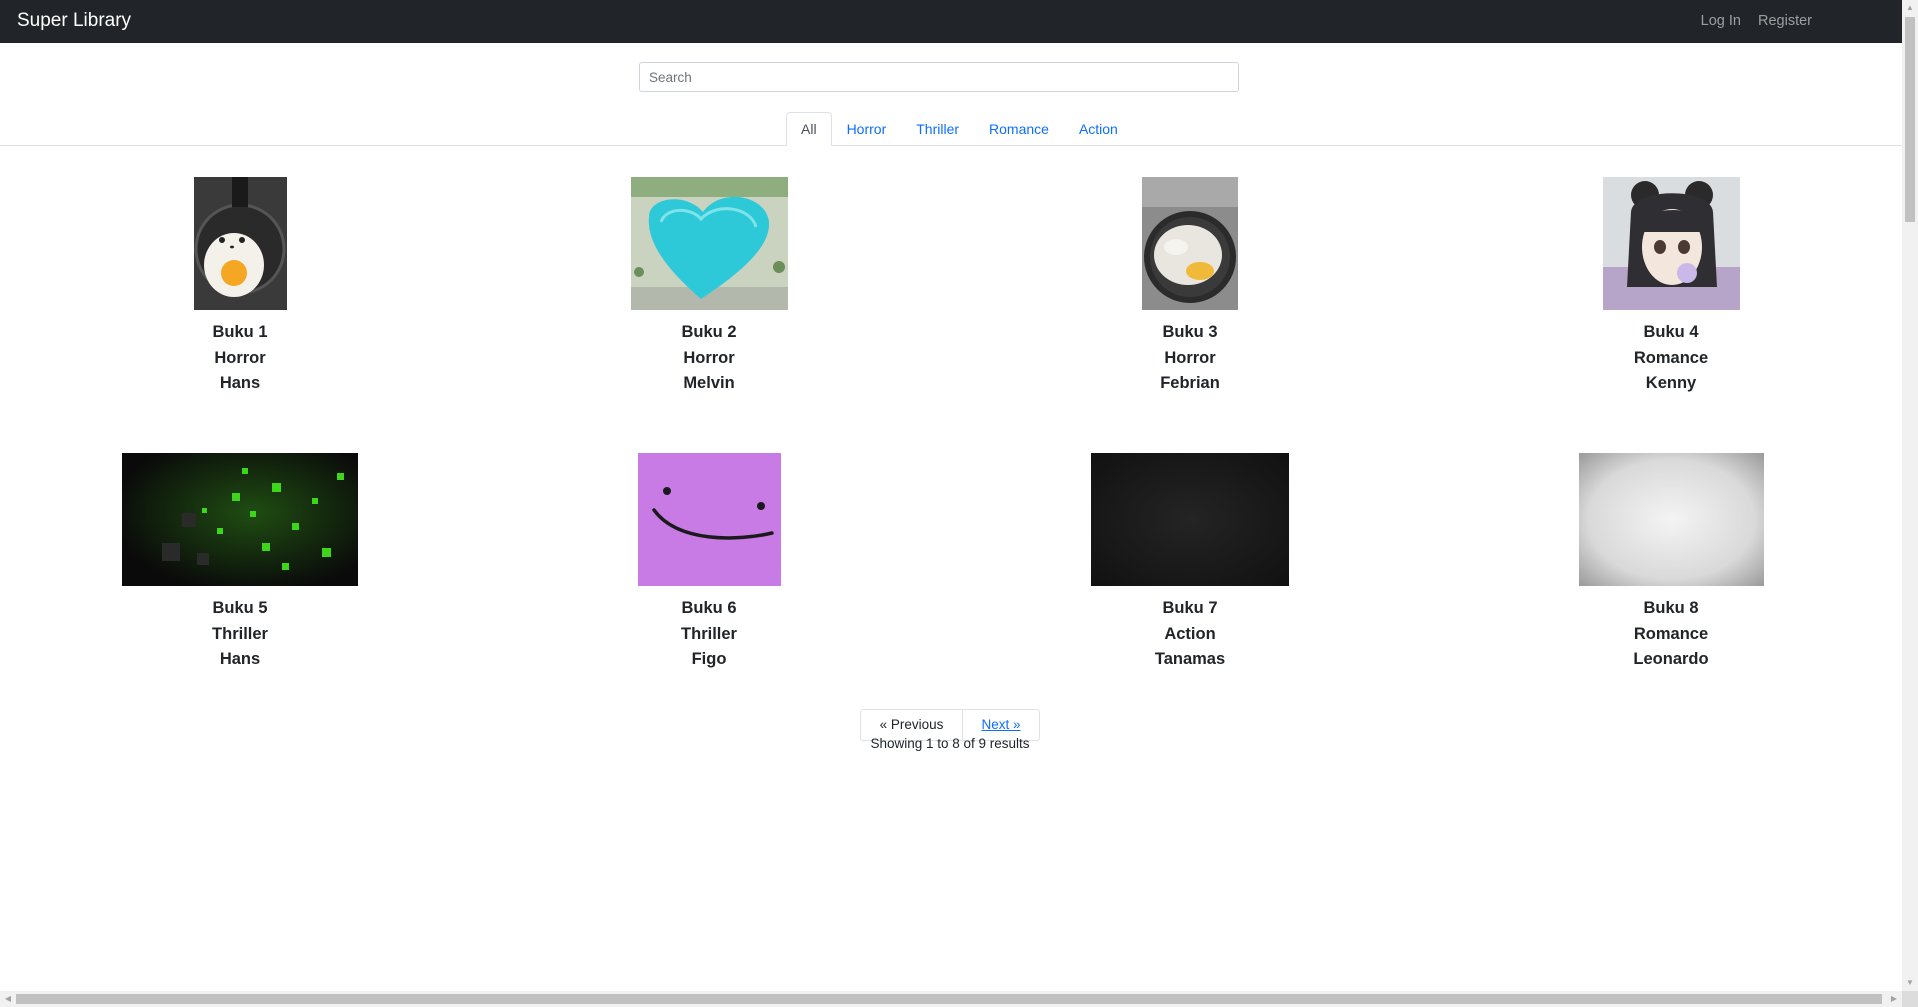 The image size is (1918, 1007). I want to click on tab-action: Action, so click(1098, 129).